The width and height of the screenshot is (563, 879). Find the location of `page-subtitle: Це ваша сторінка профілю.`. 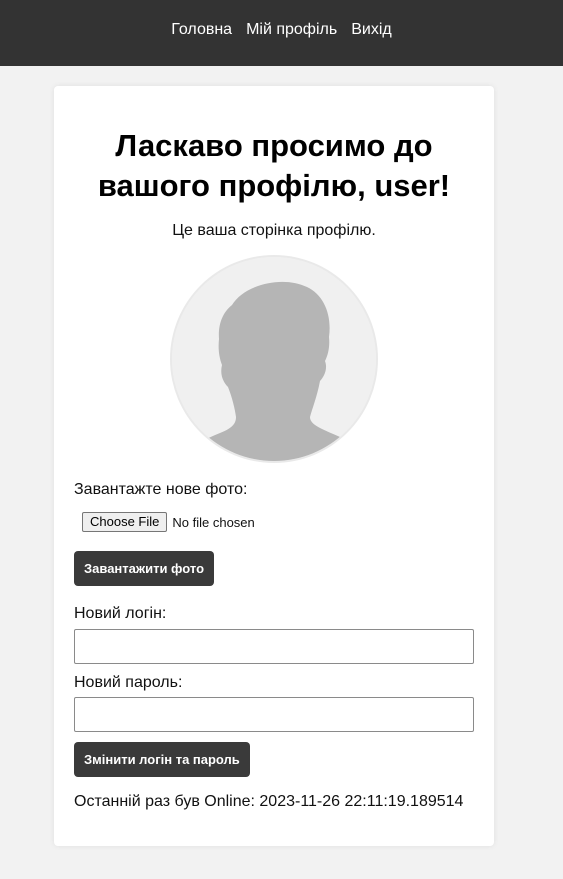

page-subtitle: Це ваша сторінка профілю. is located at coordinates (274, 230).